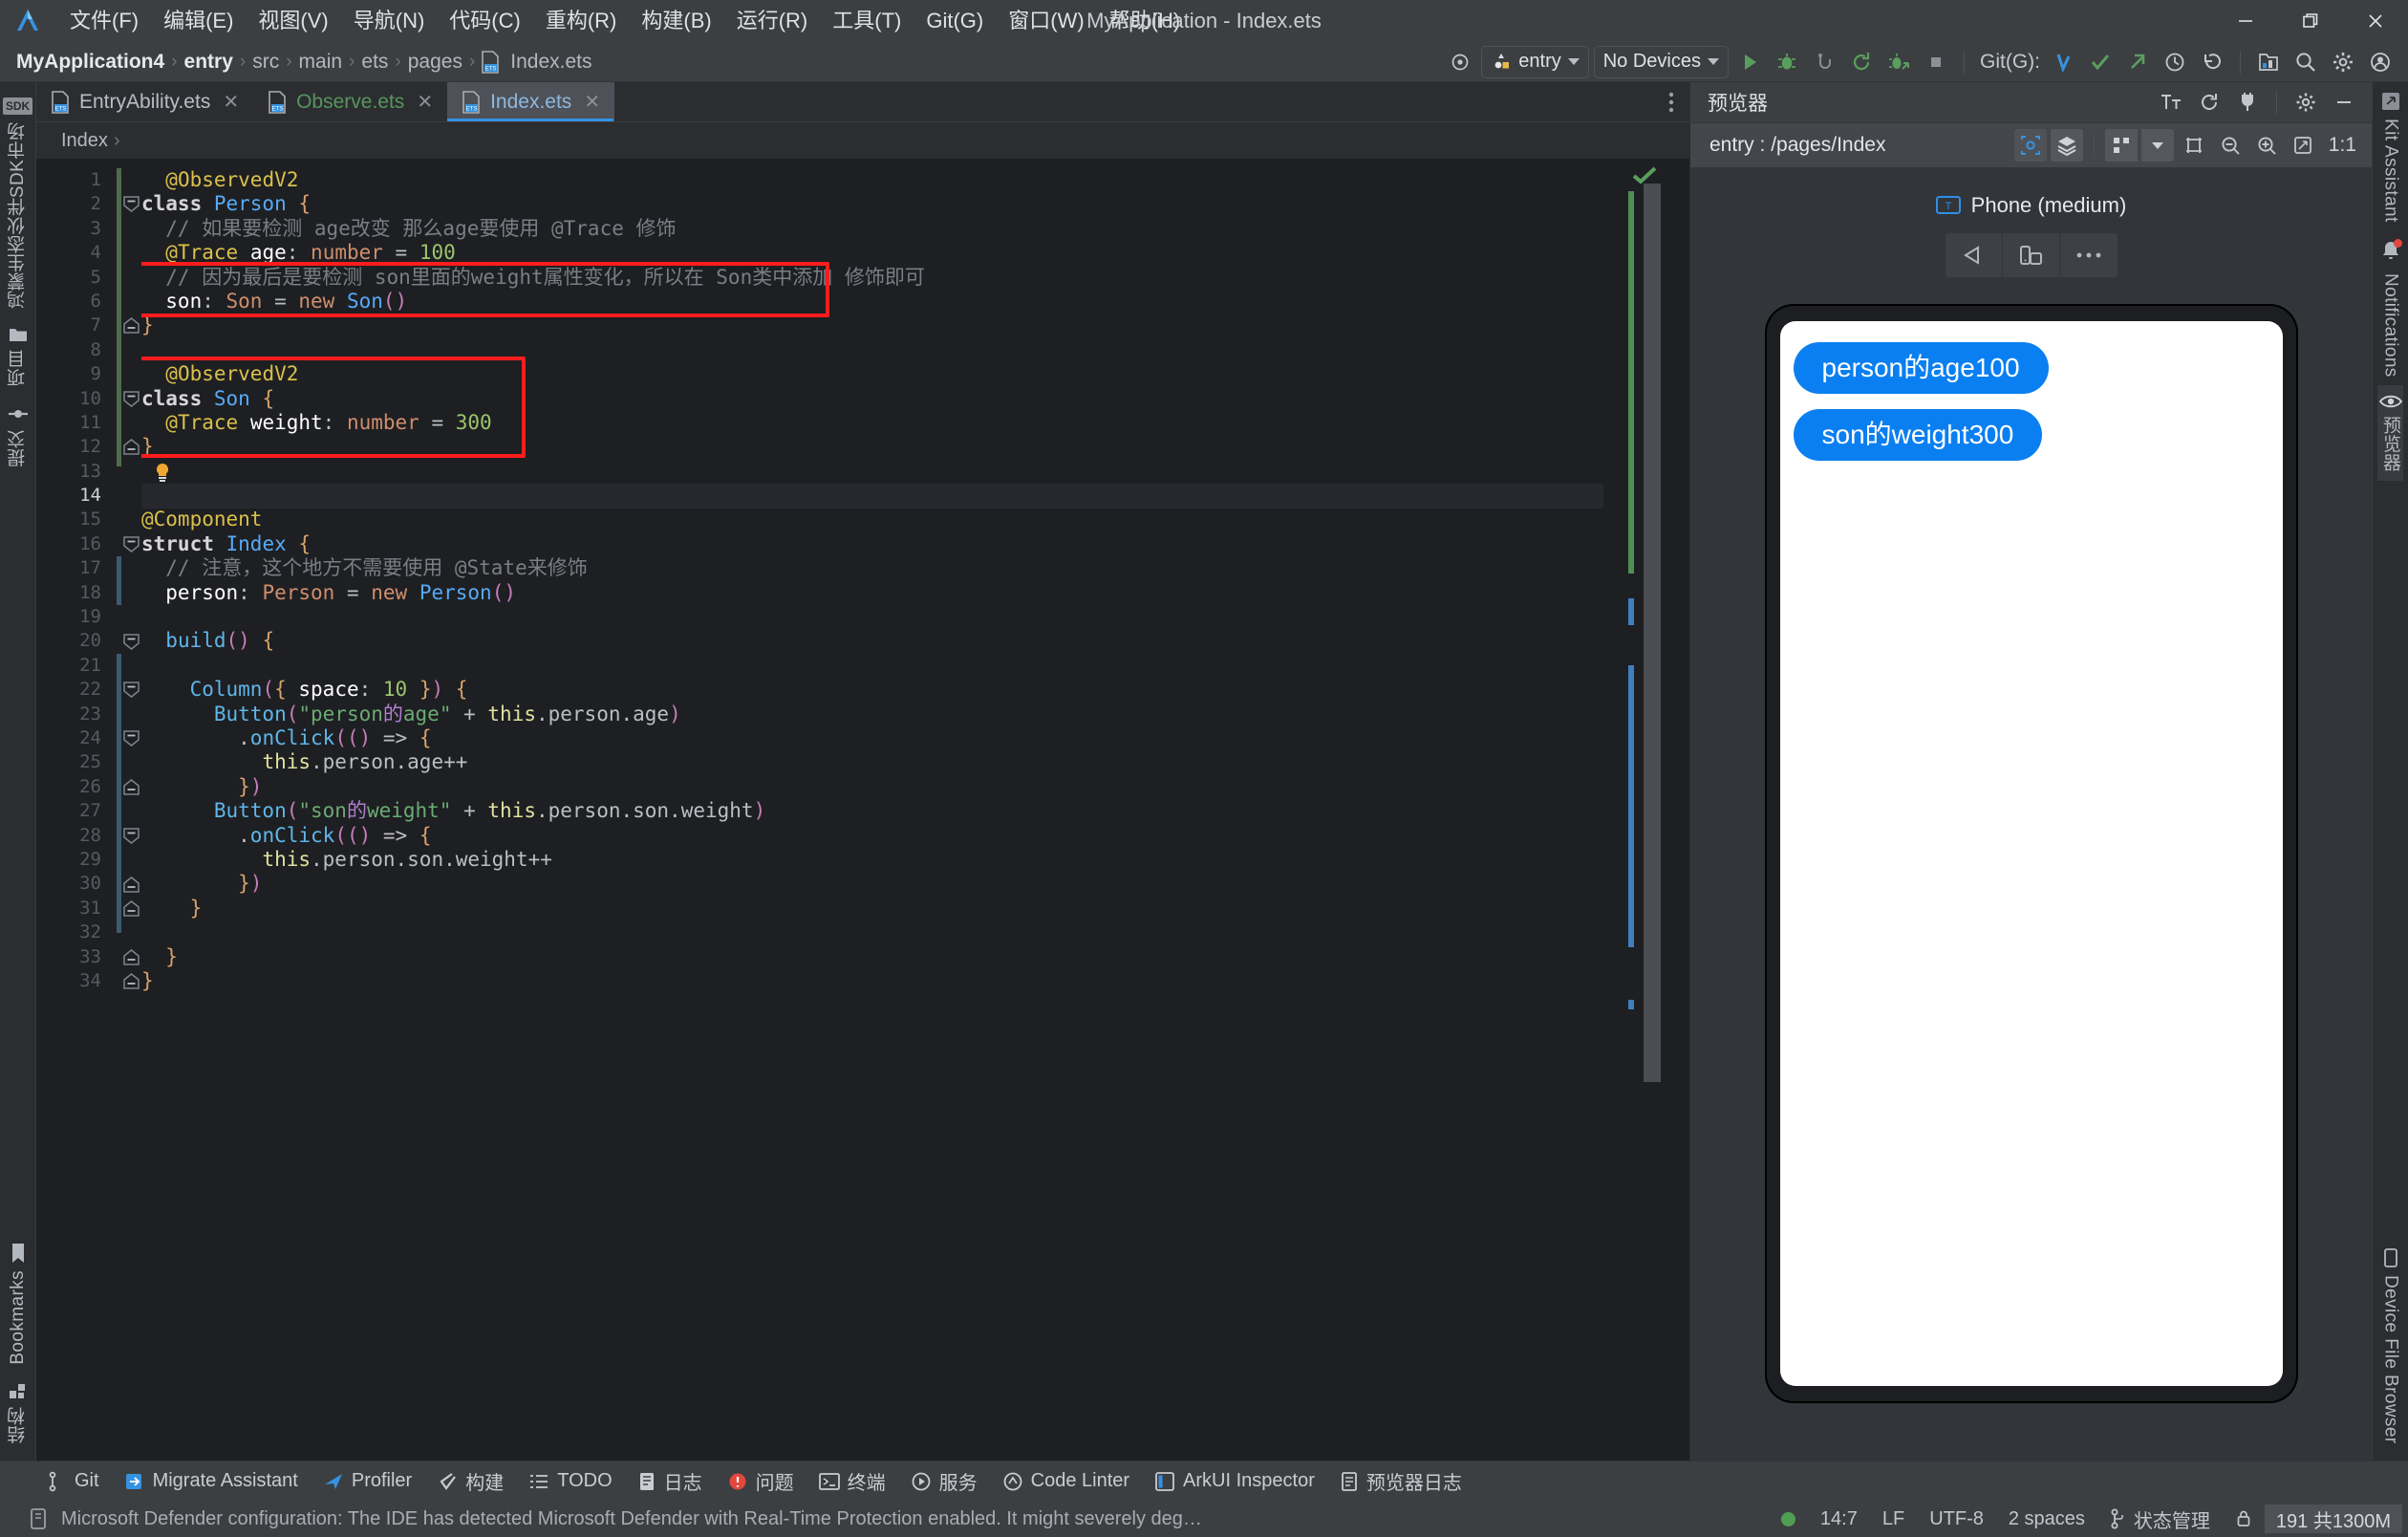 The image size is (2408, 1537). Describe the element at coordinates (872, 641) in the screenshot. I see `code-line: build() {` at that location.